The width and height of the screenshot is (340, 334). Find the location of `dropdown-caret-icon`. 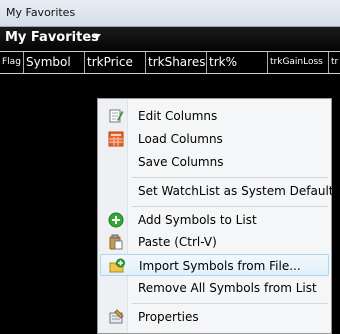

dropdown-caret-icon is located at coordinates (97, 36).